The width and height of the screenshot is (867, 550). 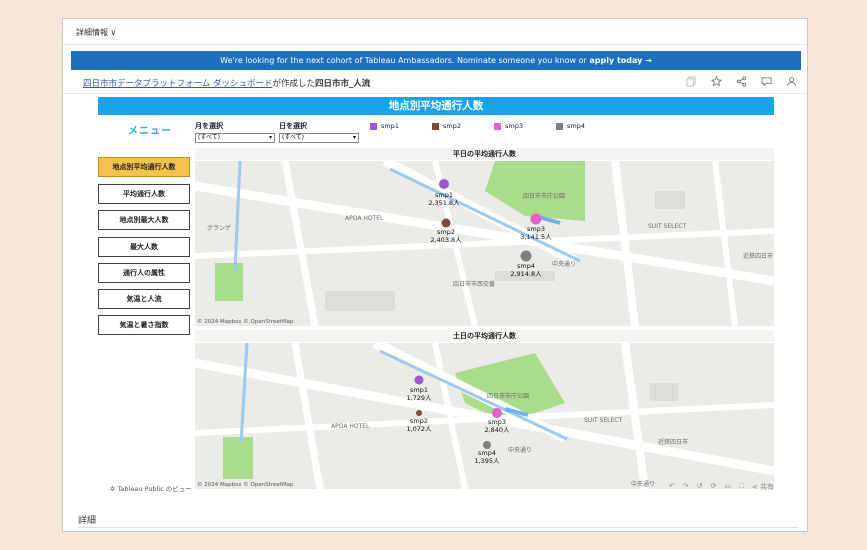 I want to click on share-icon, so click(x=741, y=81).